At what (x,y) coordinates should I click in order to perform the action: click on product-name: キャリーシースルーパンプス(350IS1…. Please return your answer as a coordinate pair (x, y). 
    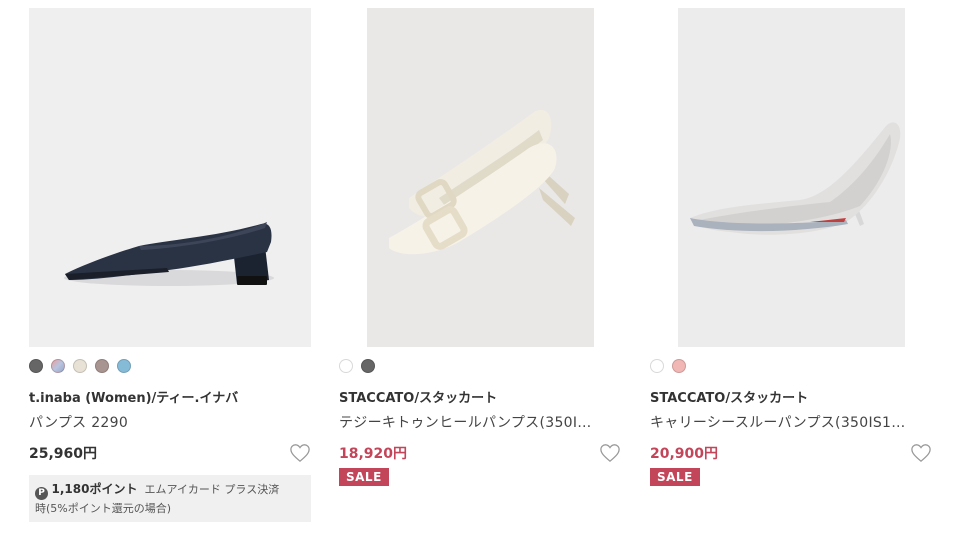
    Looking at the image, I should click on (791, 422).